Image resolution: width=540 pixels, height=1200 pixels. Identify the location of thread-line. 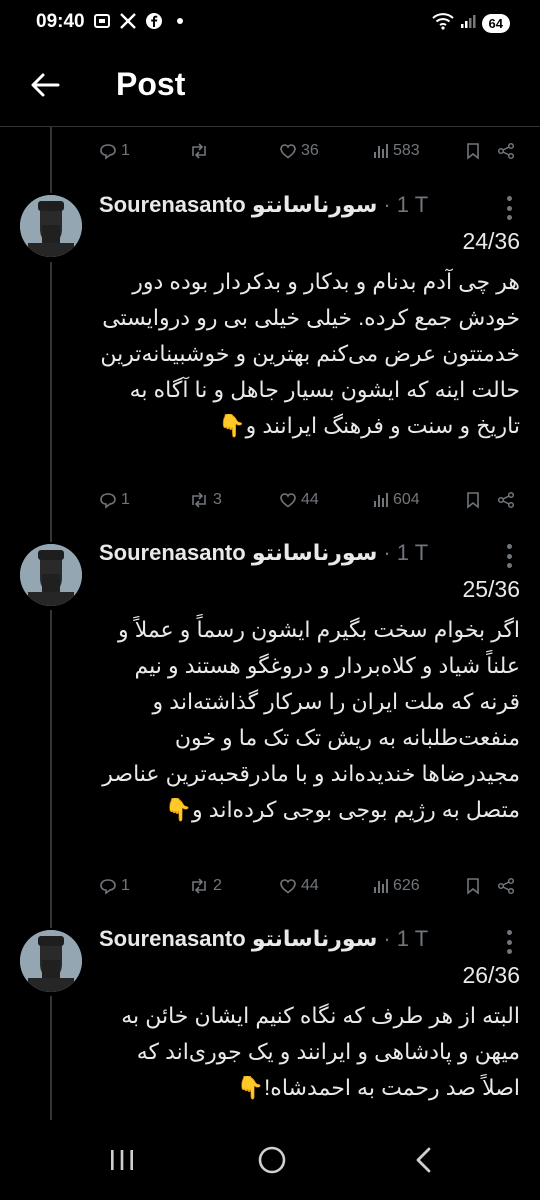
(51, 160).